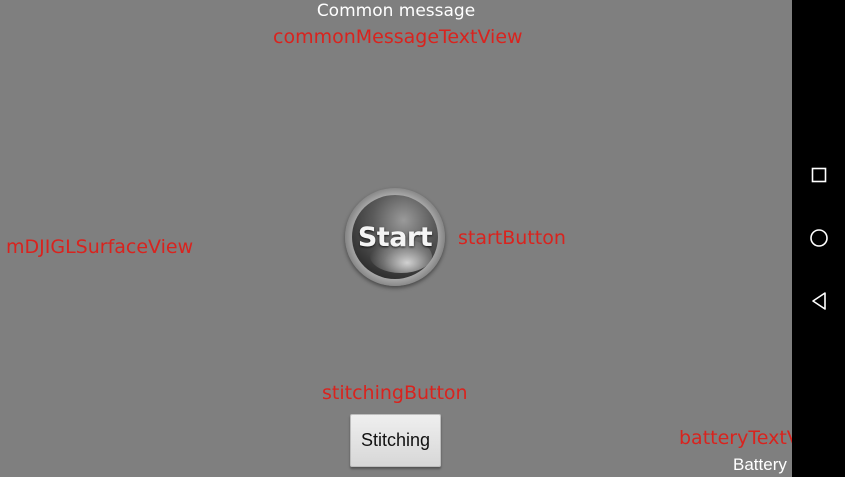 The image size is (845, 477). I want to click on start-button-label: Start, so click(395, 237).